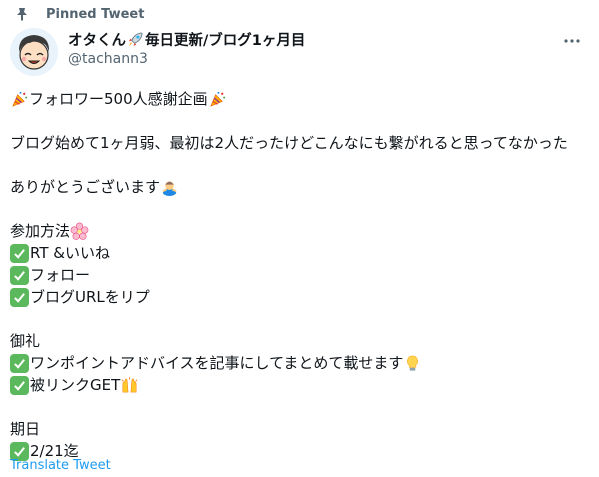  What do you see at coordinates (90, 297) in the screenshot?
I see `how-item-label: ブログURLをリプ` at bounding box center [90, 297].